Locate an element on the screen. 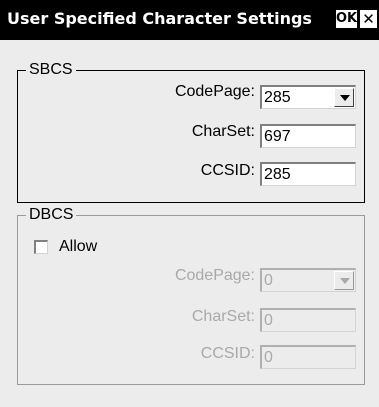 Image resolution: width=379 pixels, height=407 pixels. dbcs-charset-value: 0 is located at coordinates (268, 320).